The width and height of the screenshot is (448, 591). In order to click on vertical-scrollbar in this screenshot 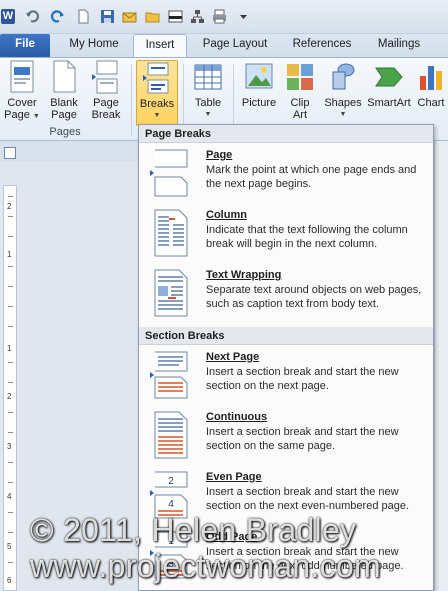, I will do `click(441, 366)`.